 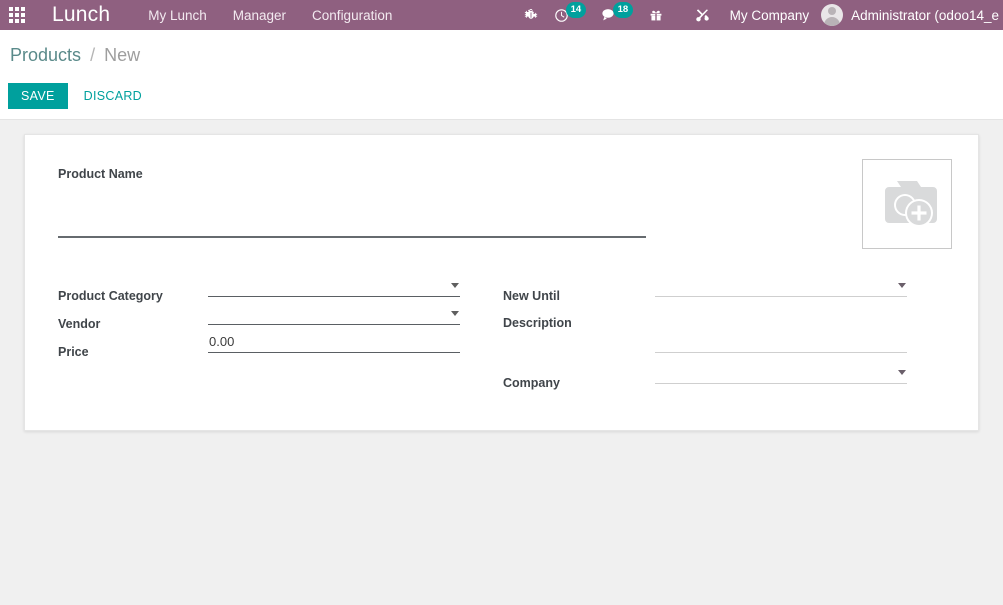 I want to click on menu-item-manager: Manager, so click(x=259, y=15).